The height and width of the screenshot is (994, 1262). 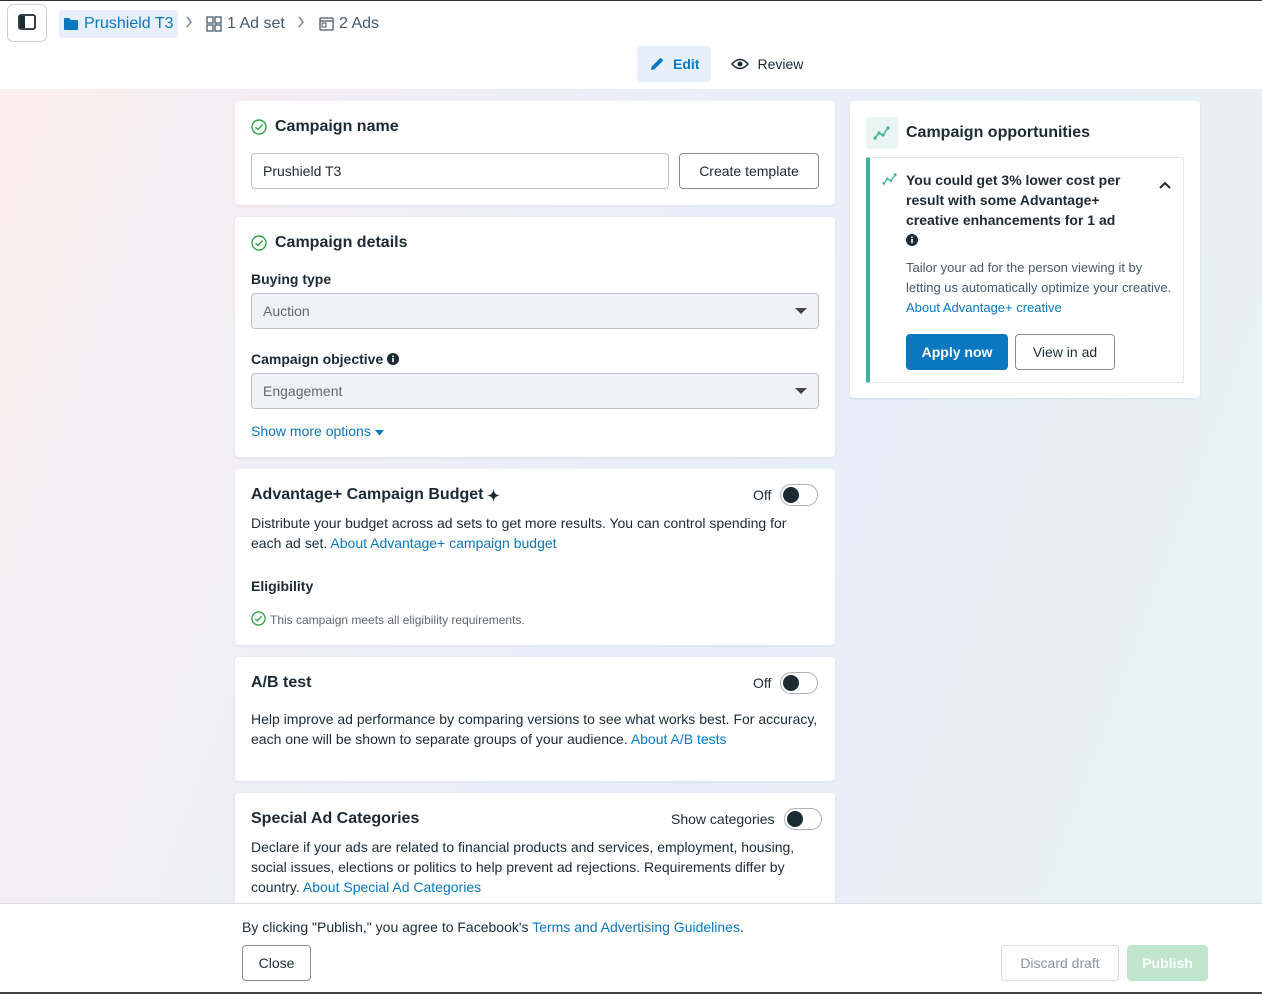 I want to click on show-categories-toggle, so click(x=802, y=819).